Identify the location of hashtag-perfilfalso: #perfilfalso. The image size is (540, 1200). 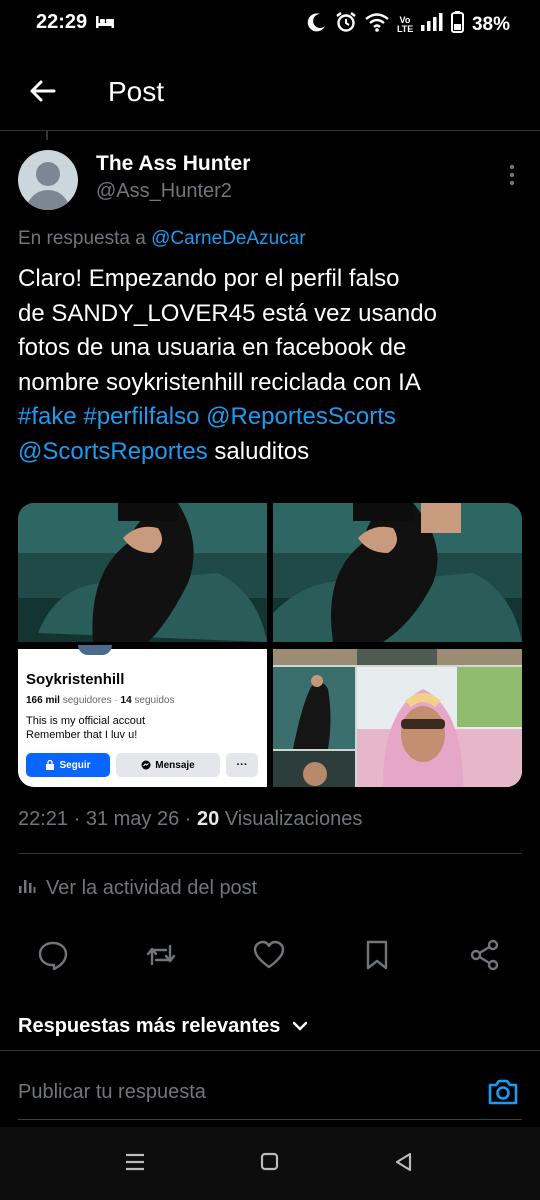
(141, 416).